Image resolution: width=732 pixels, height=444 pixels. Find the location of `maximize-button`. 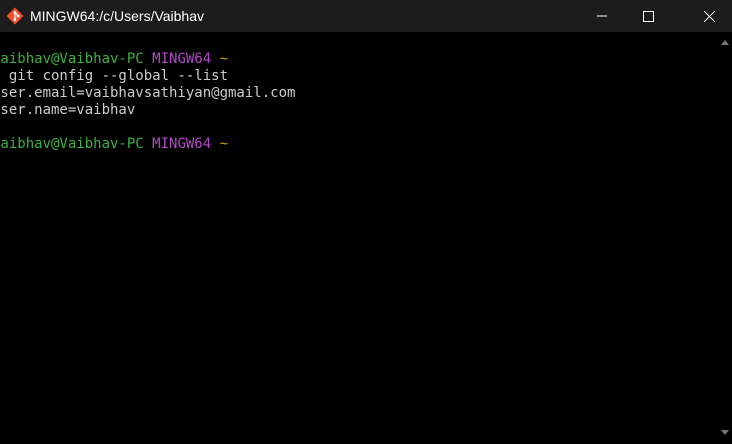

maximize-button is located at coordinates (648, 16).